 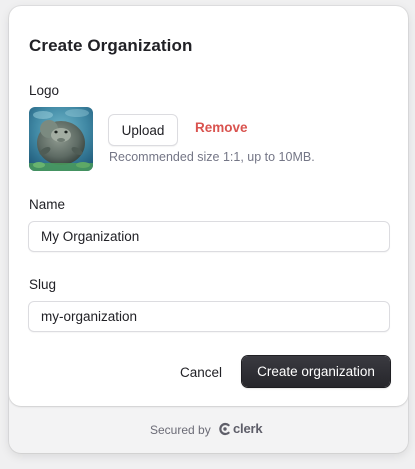 What do you see at coordinates (180, 430) in the screenshot?
I see `secured-by-label: Secured by` at bounding box center [180, 430].